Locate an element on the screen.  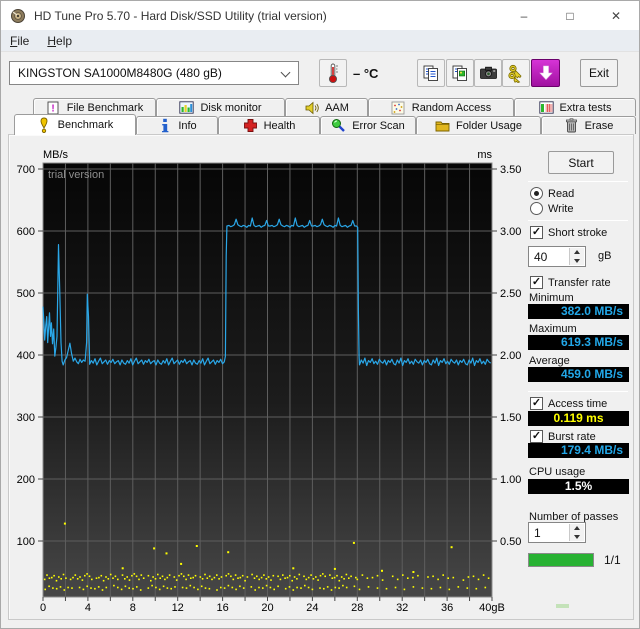
access-time-value: 0.119 ms is located at coordinates (578, 418).